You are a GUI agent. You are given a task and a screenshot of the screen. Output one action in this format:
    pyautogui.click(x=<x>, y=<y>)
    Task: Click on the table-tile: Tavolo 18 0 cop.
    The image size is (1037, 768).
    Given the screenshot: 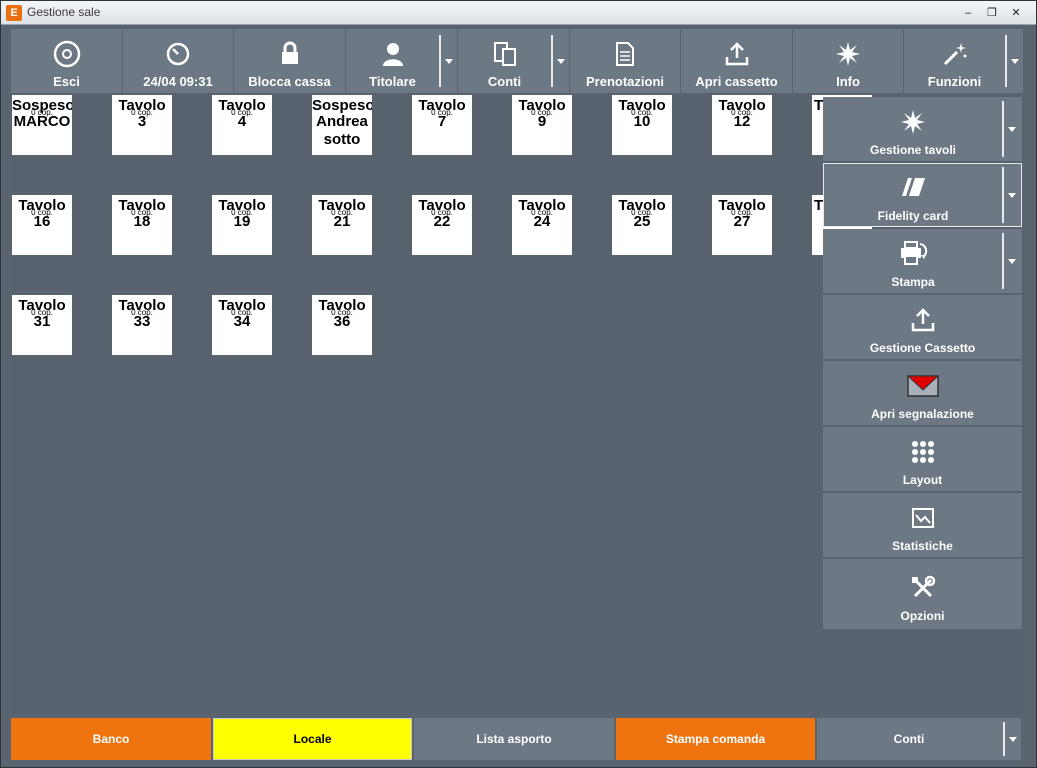 What is the action you would take?
    pyautogui.click(x=142, y=225)
    